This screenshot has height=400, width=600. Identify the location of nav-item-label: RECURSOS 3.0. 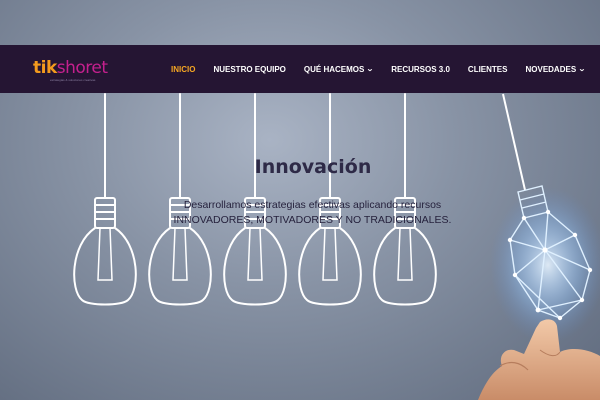
(420, 69).